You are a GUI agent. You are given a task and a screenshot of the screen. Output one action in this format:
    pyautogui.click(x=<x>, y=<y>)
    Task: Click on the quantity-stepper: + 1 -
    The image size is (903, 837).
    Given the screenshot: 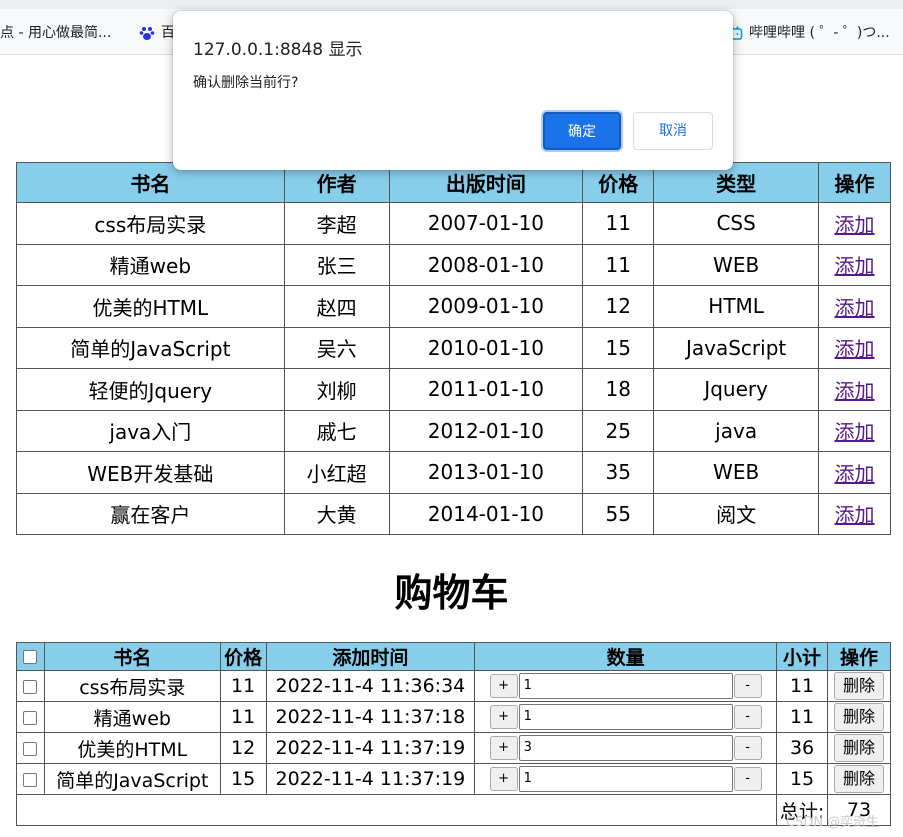 What is the action you would take?
    pyautogui.click(x=625, y=779)
    